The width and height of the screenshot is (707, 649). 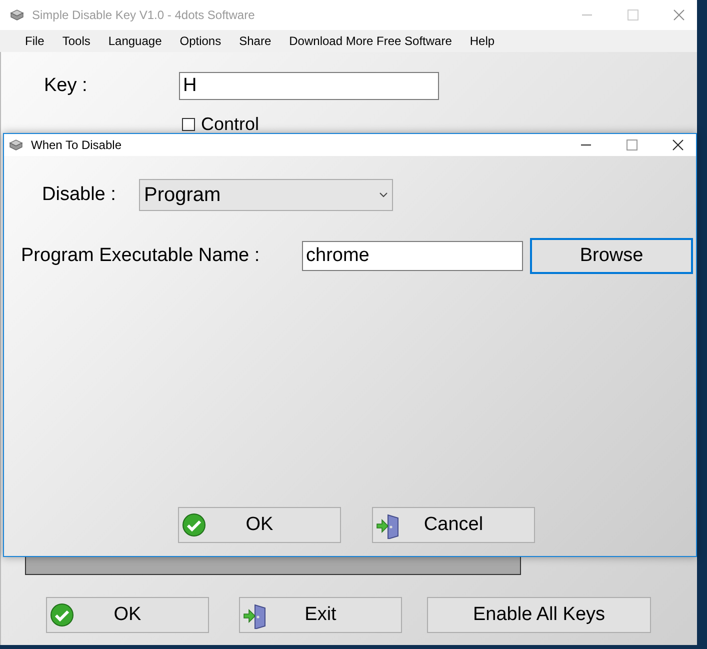 What do you see at coordinates (144, 15) in the screenshot?
I see `window-title: Simple Disable Key V1.0 - 4dots Software` at bounding box center [144, 15].